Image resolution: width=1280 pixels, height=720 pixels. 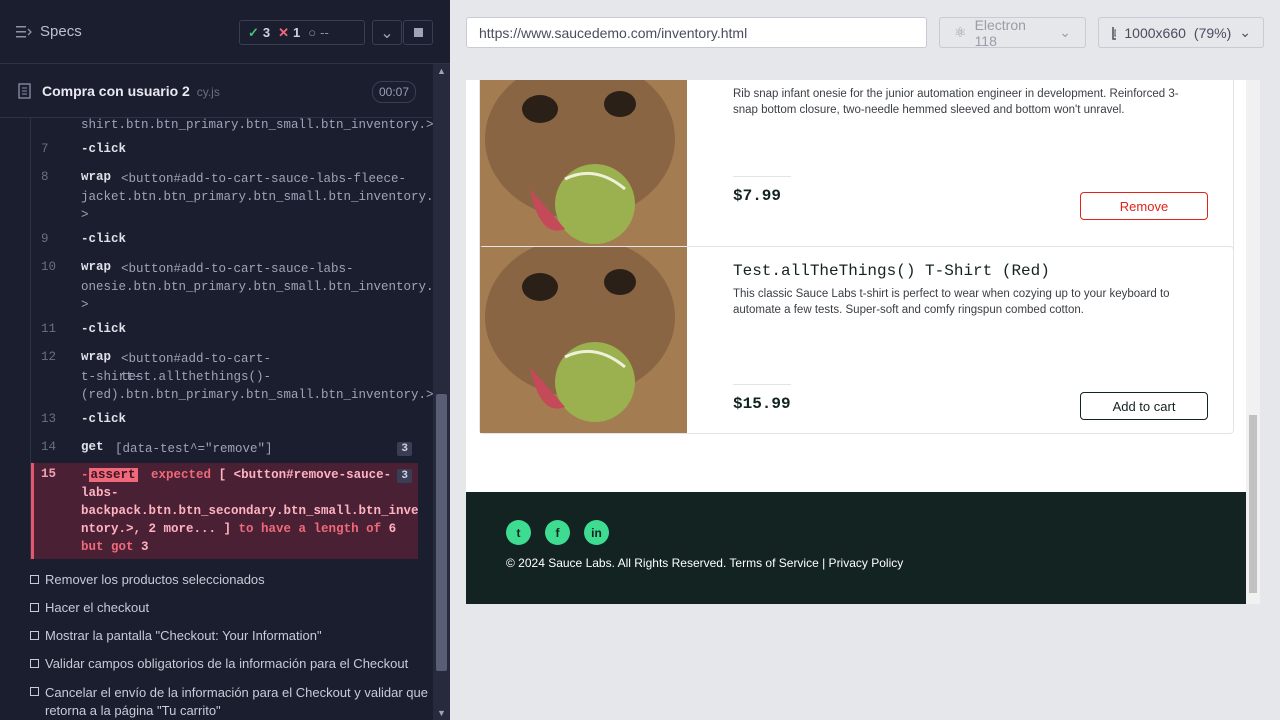 What do you see at coordinates (1253, 342) in the screenshot?
I see `iframe-scrollbar` at bounding box center [1253, 342].